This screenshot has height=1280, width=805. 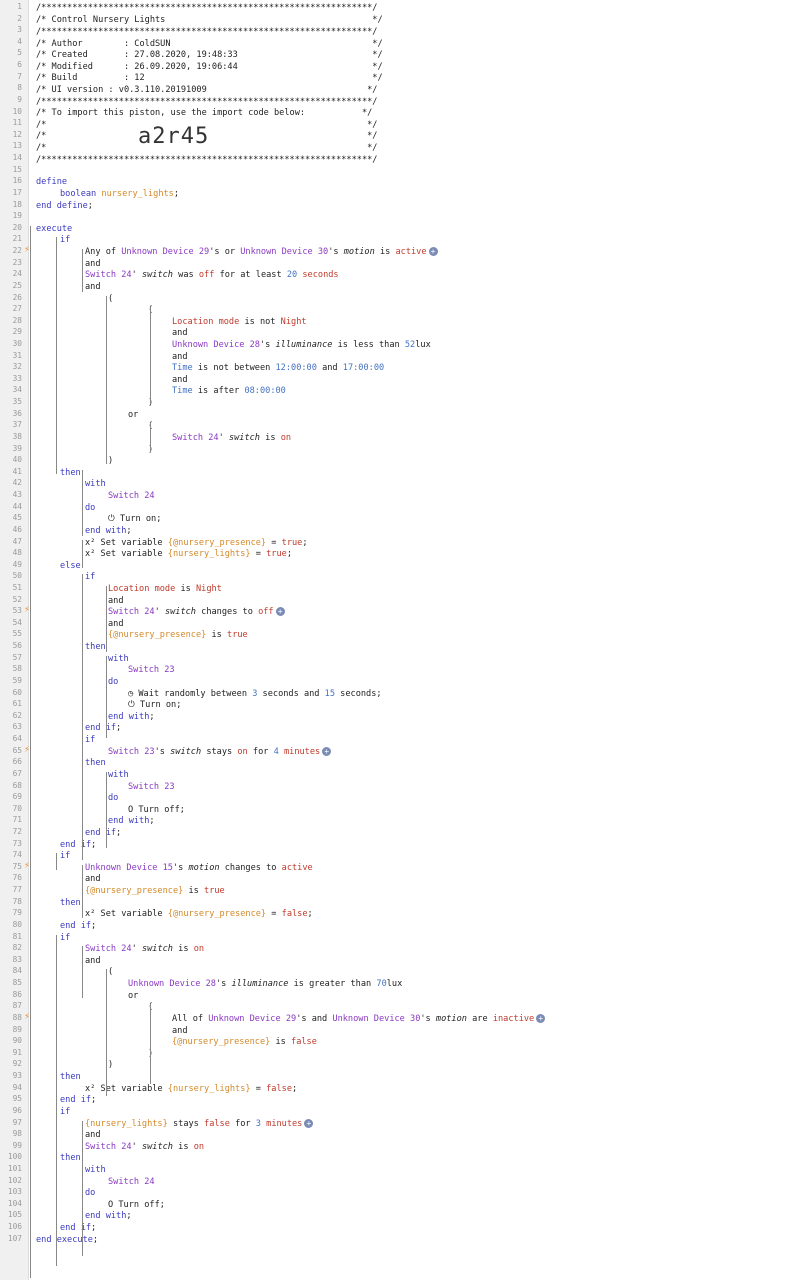 I want to click on code-line: end execute;, so click(x=67, y=1240).